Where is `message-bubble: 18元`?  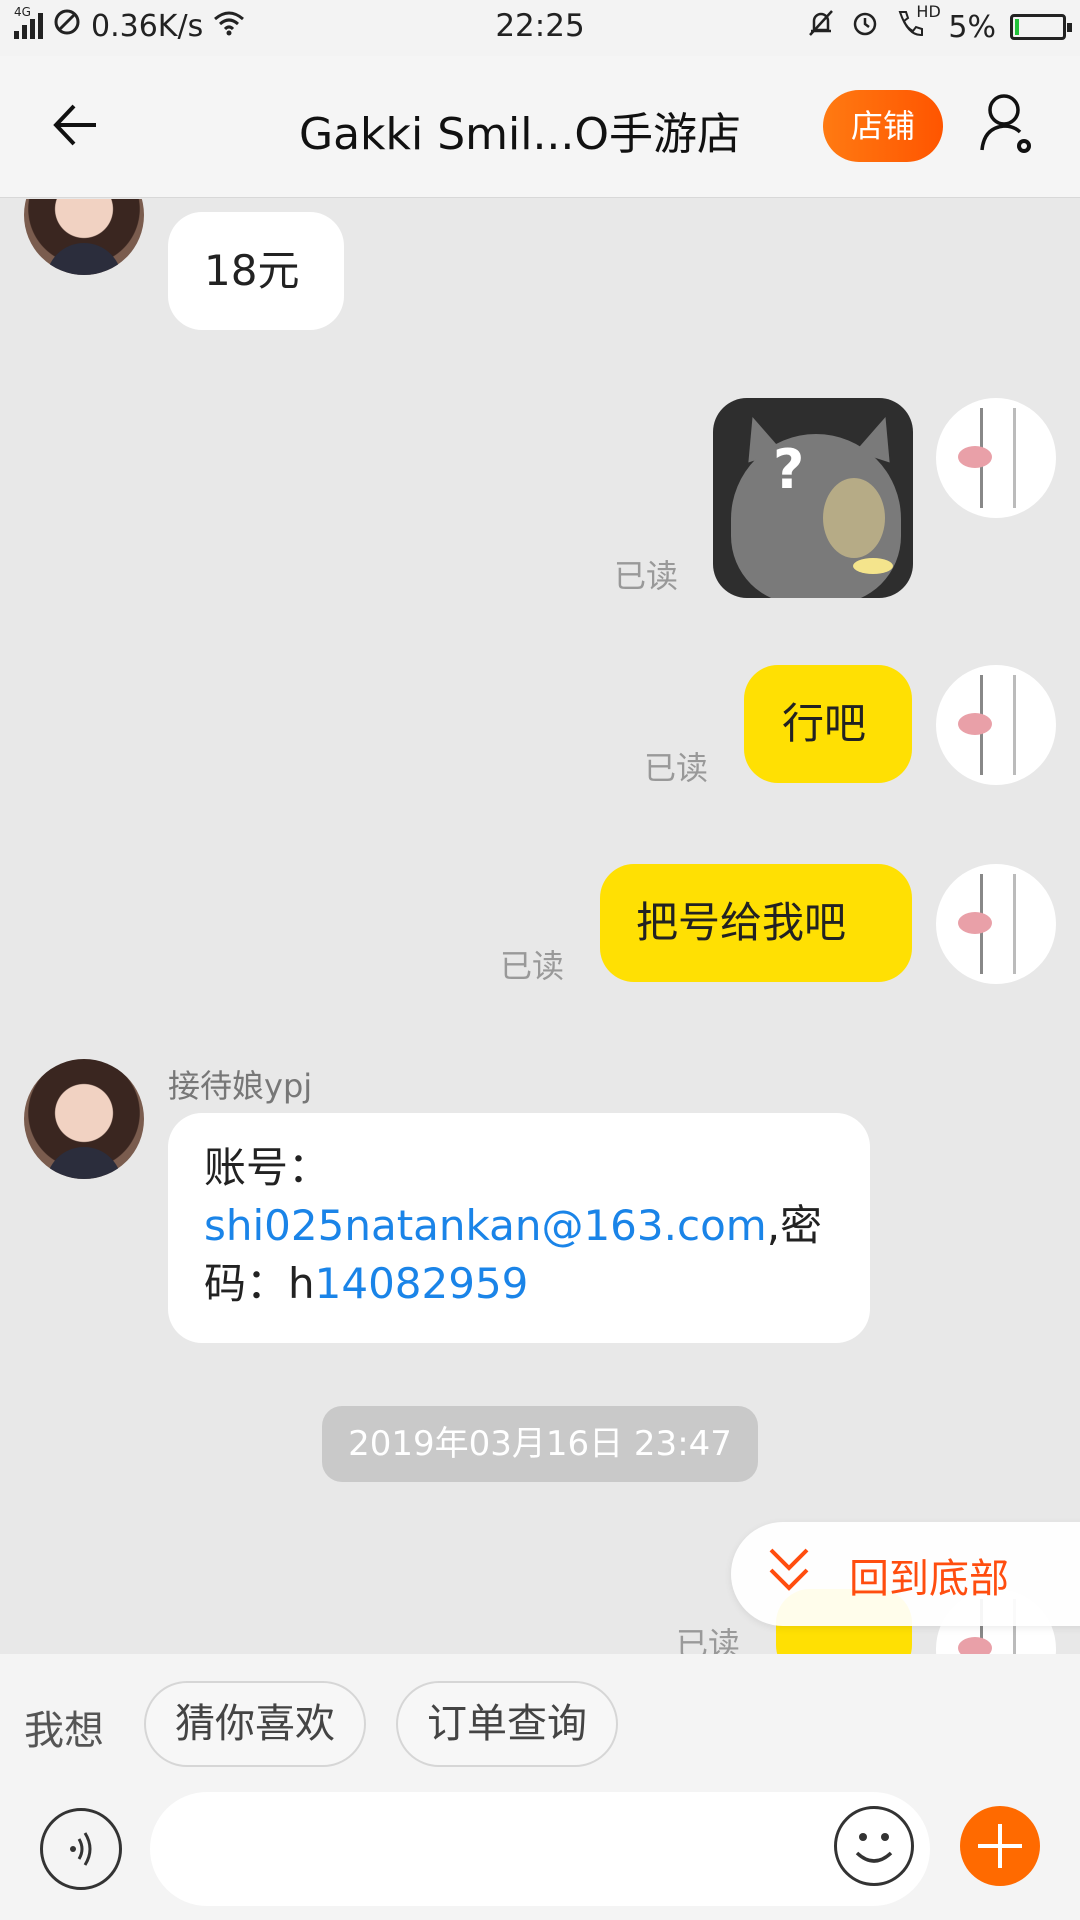 message-bubble: 18元 is located at coordinates (256, 271).